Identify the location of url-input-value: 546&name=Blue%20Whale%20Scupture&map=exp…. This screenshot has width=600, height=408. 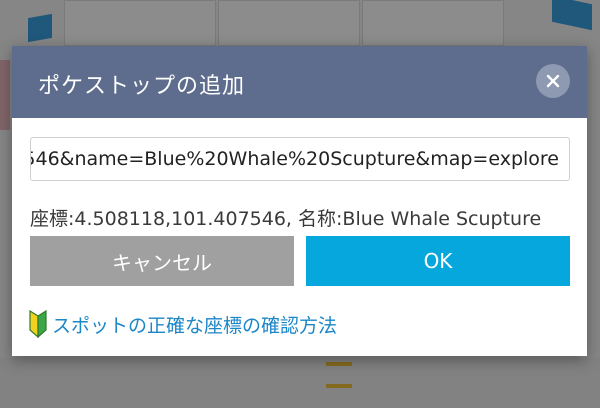
(294, 159).